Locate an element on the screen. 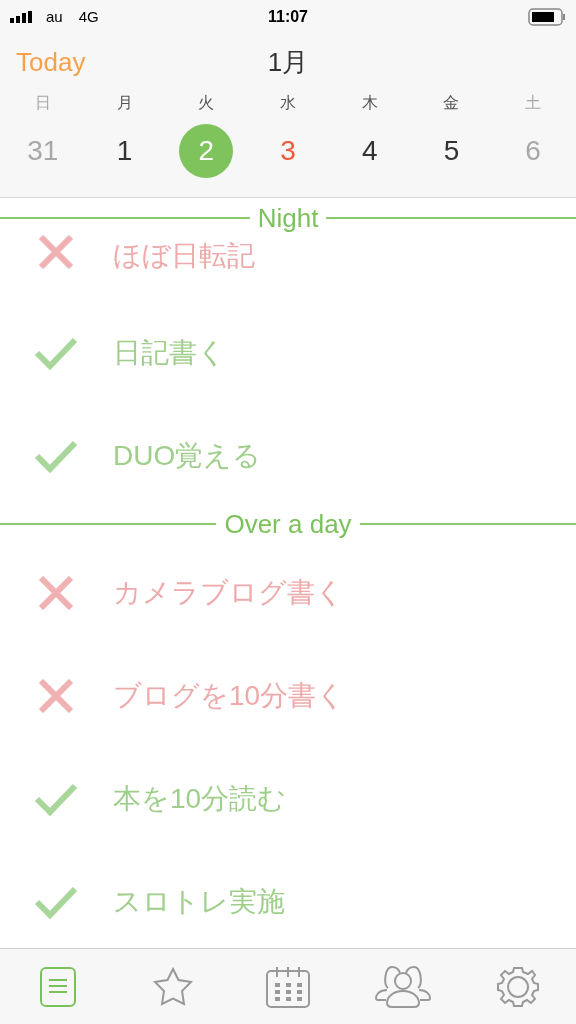 The image size is (576, 1024). task-label: ブログを10分書く is located at coordinates (229, 695).